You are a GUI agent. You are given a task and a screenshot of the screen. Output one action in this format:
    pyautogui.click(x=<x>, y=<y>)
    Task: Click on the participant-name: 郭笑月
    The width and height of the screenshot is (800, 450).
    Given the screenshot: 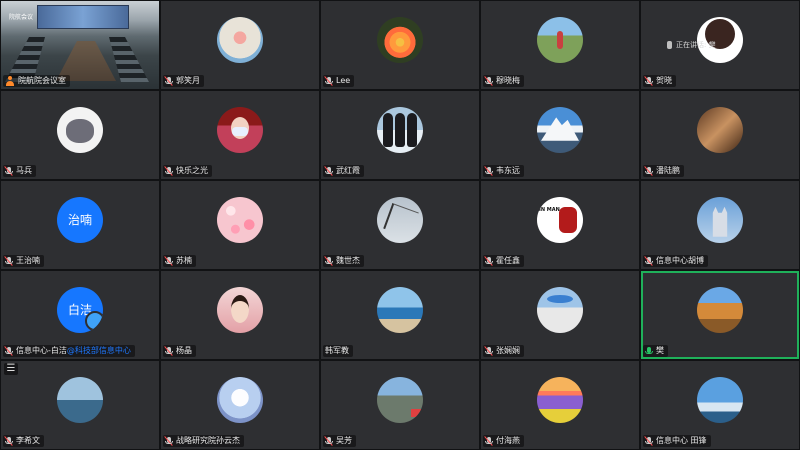 What is the action you would take?
    pyautogui.click(x=188, y=81)
    